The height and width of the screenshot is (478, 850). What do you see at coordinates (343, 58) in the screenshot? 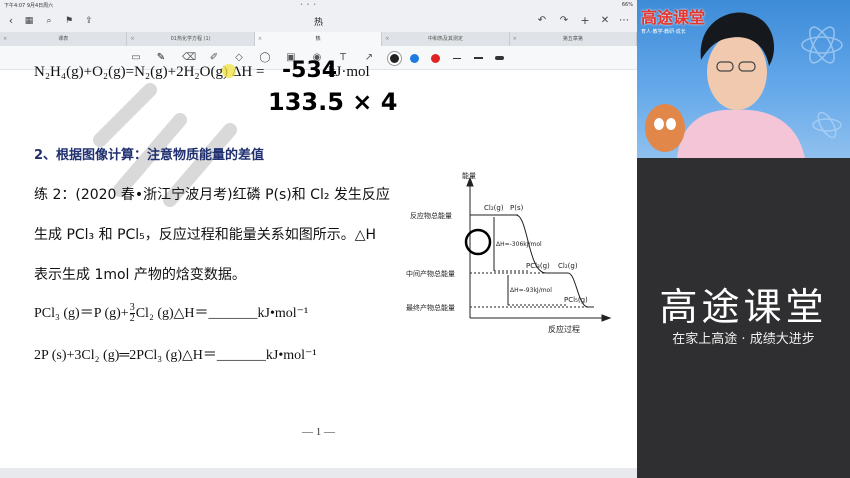
I see `text-tool-icon: T` at bounding box center [343, 58].